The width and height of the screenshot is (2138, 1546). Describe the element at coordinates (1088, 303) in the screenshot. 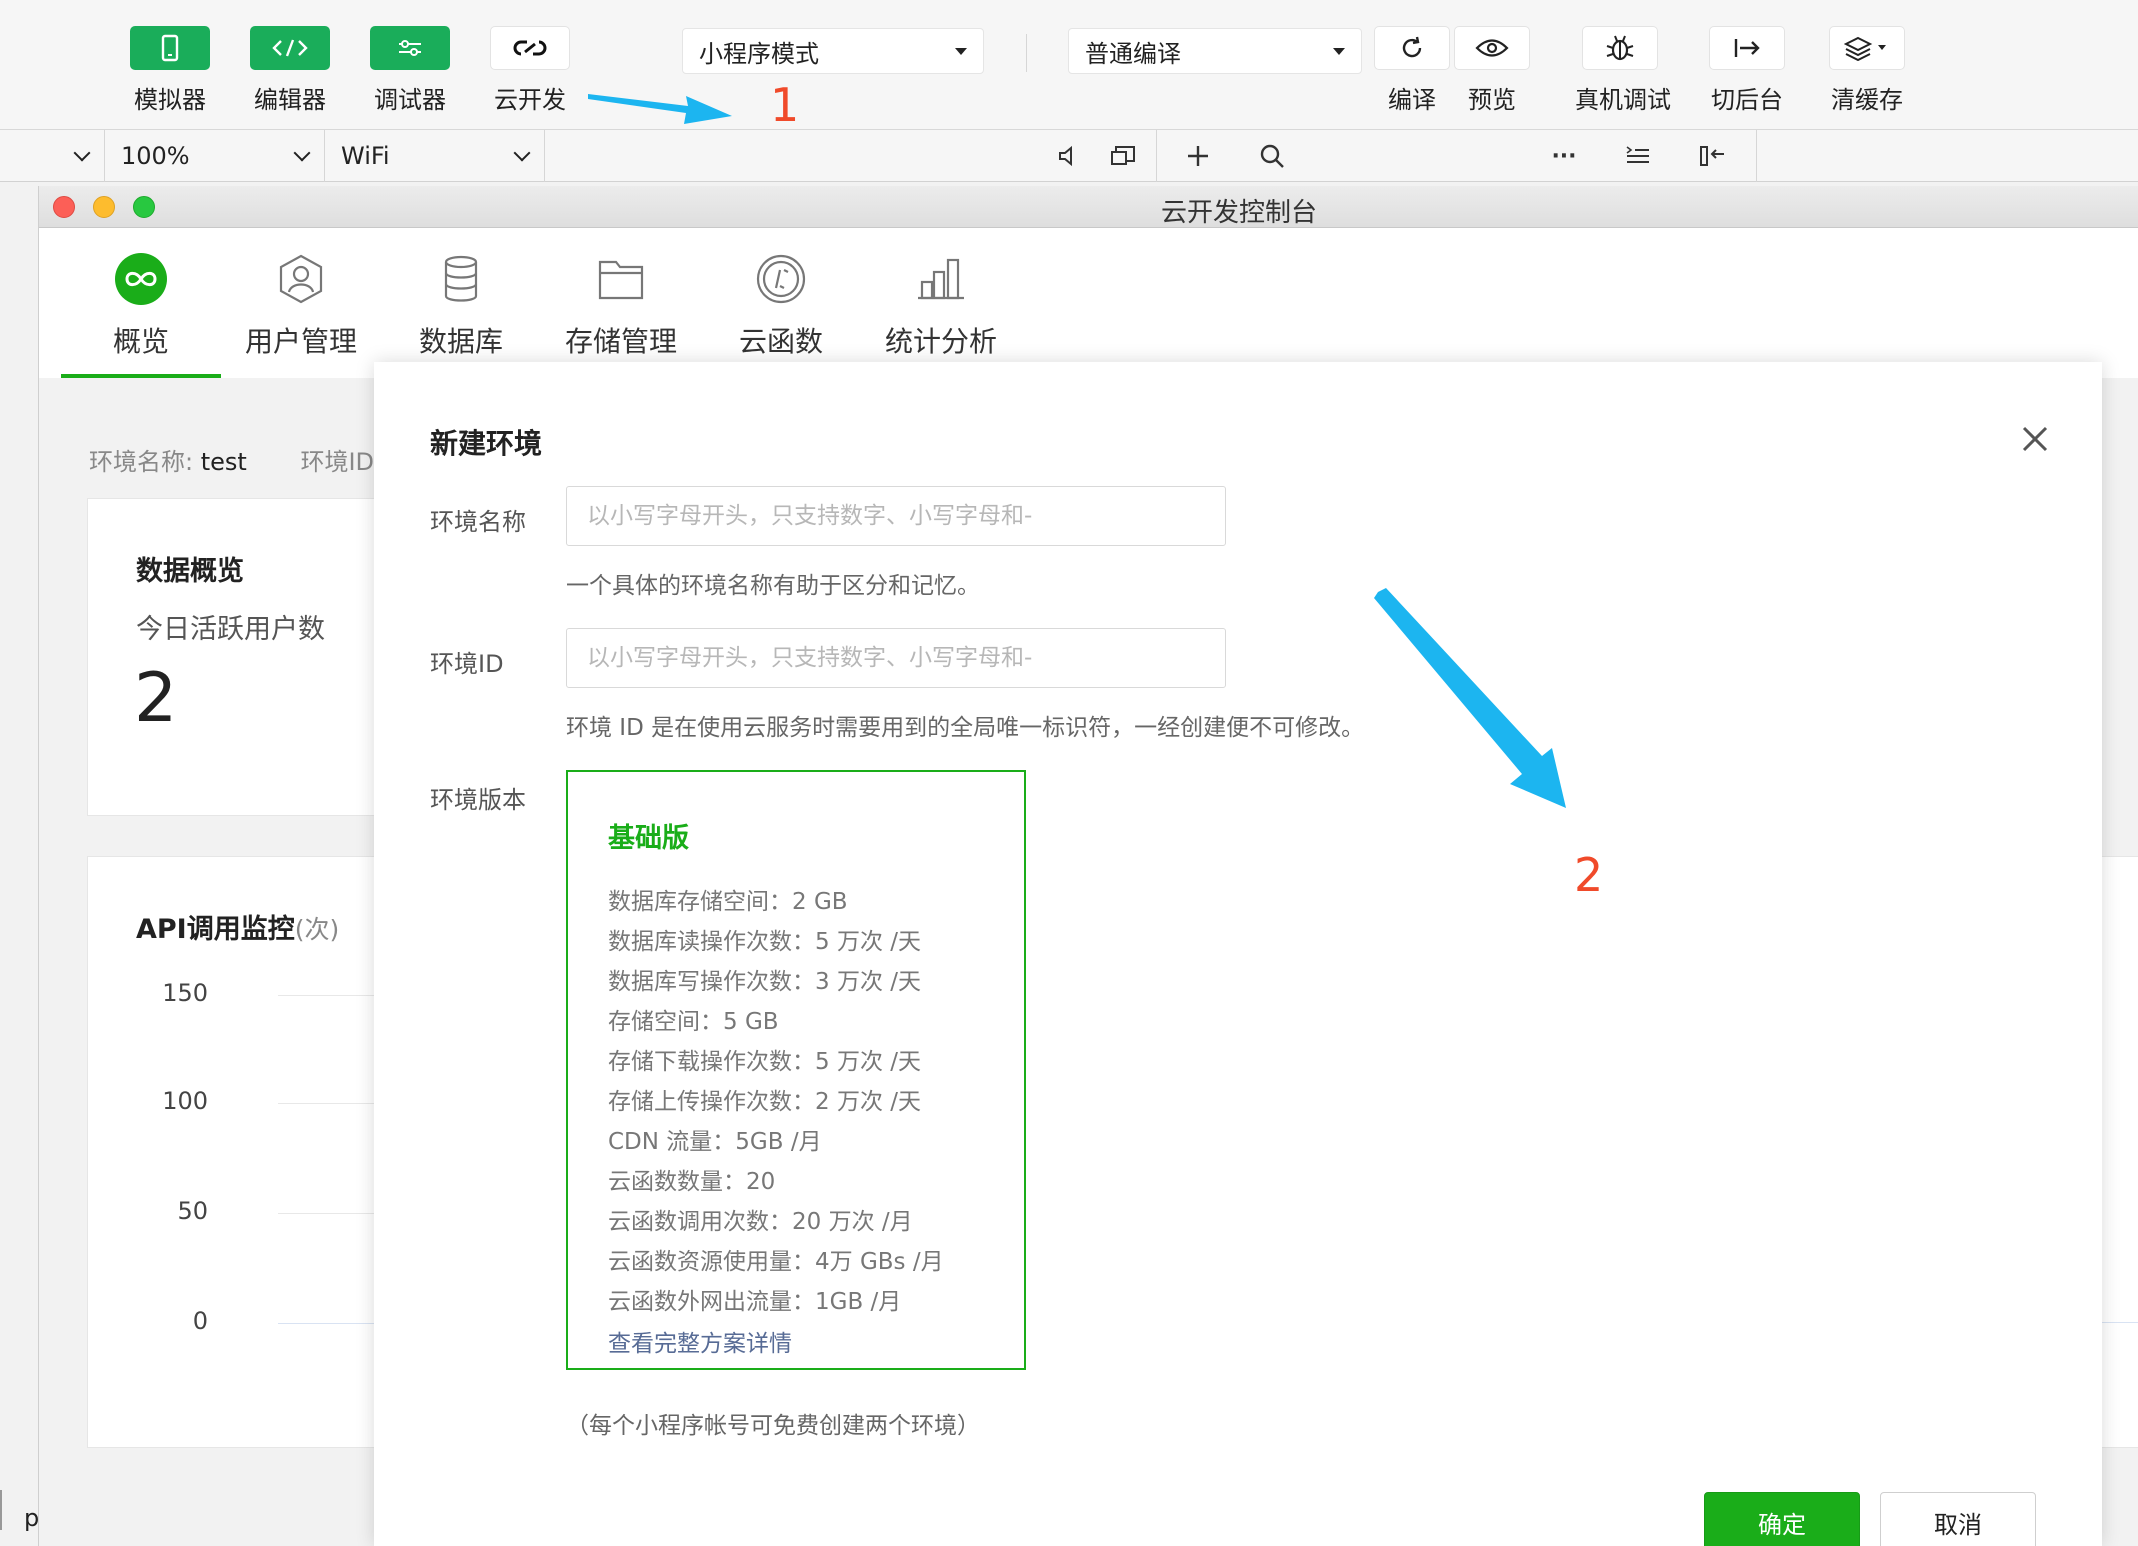

I see `console-nav: 概览 用户管理 数据库 存储管理 云函数 统计分析` at that location.